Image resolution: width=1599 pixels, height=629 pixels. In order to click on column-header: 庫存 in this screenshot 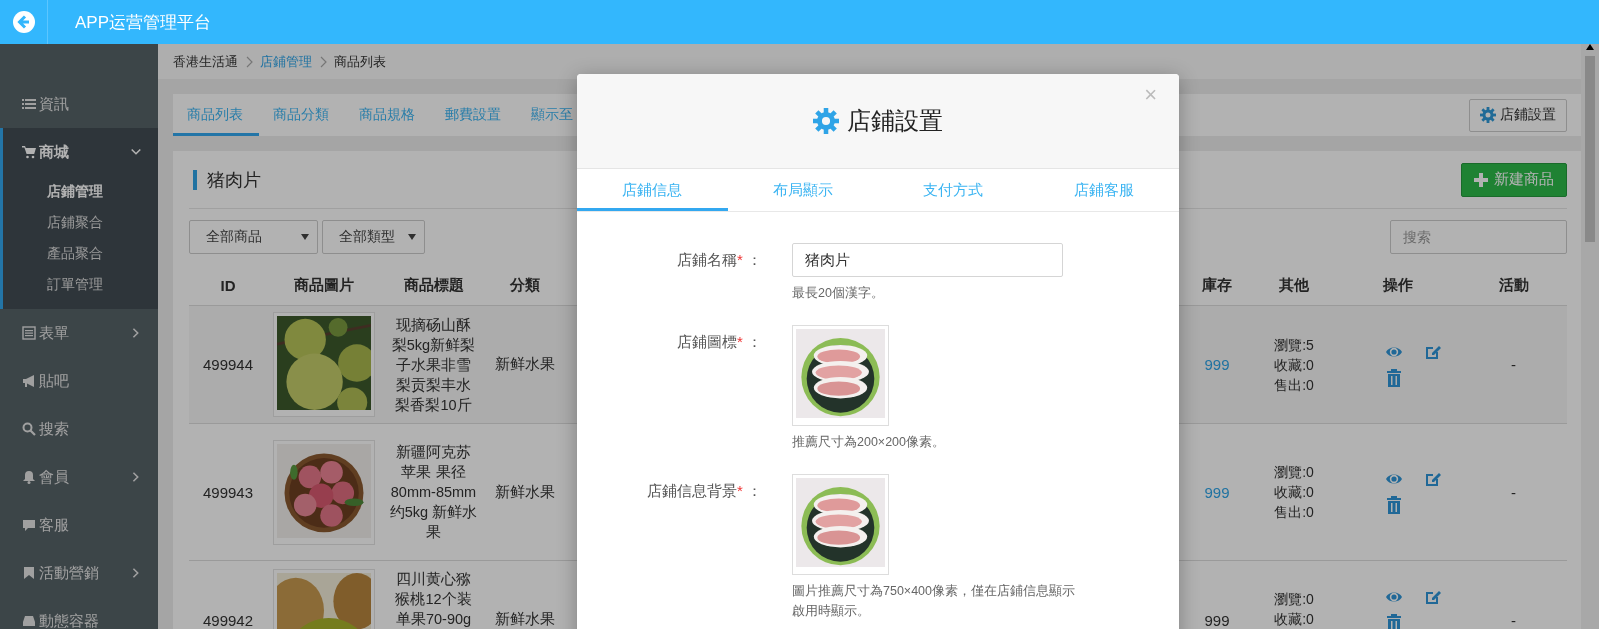, I will do `click(1217, 285)`.